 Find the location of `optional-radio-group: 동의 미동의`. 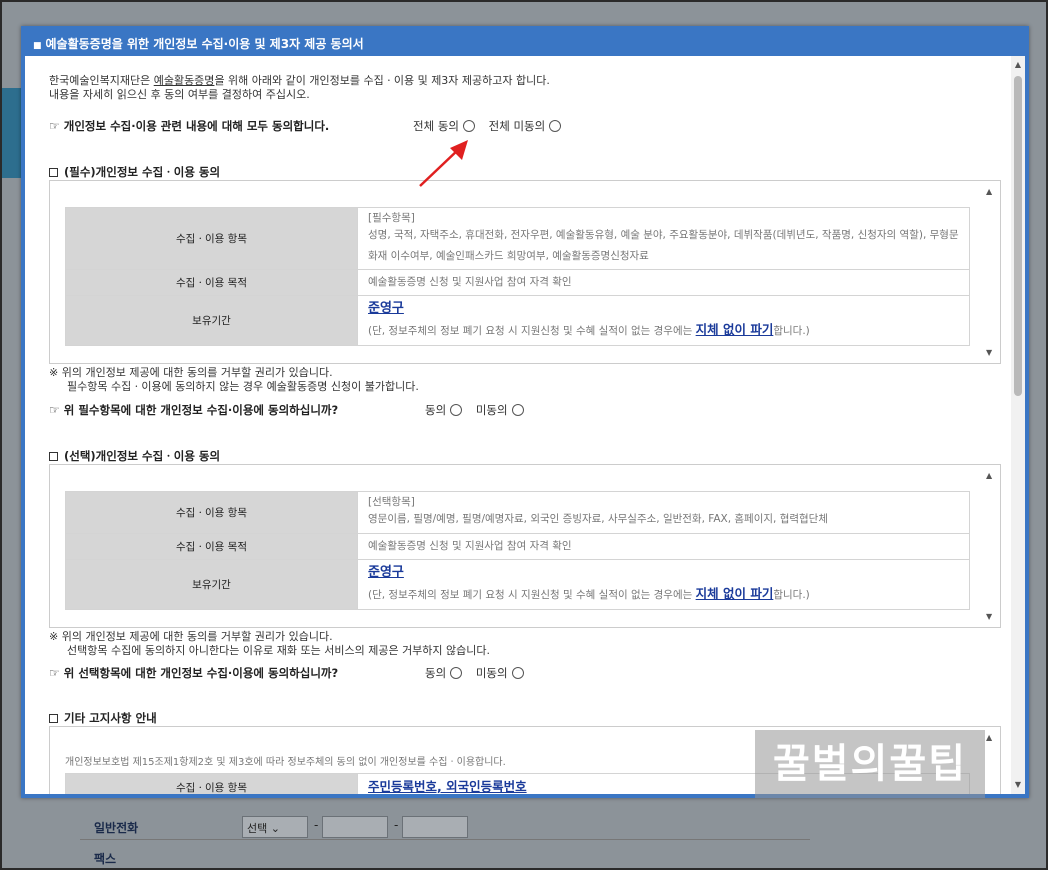

optional-radio-group: 동의 미동의 is located at coordinates (479, 673).